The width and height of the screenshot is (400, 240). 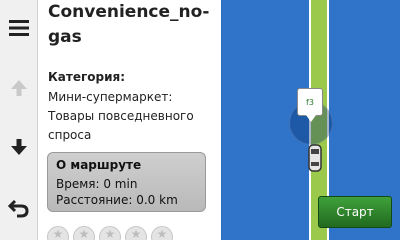 I want to click on poi-marker-icon: f3, so click(x=310, y=105).